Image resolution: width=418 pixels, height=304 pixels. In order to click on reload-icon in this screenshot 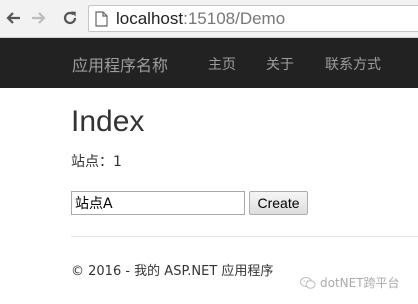, I will do `click(70, 18)`.